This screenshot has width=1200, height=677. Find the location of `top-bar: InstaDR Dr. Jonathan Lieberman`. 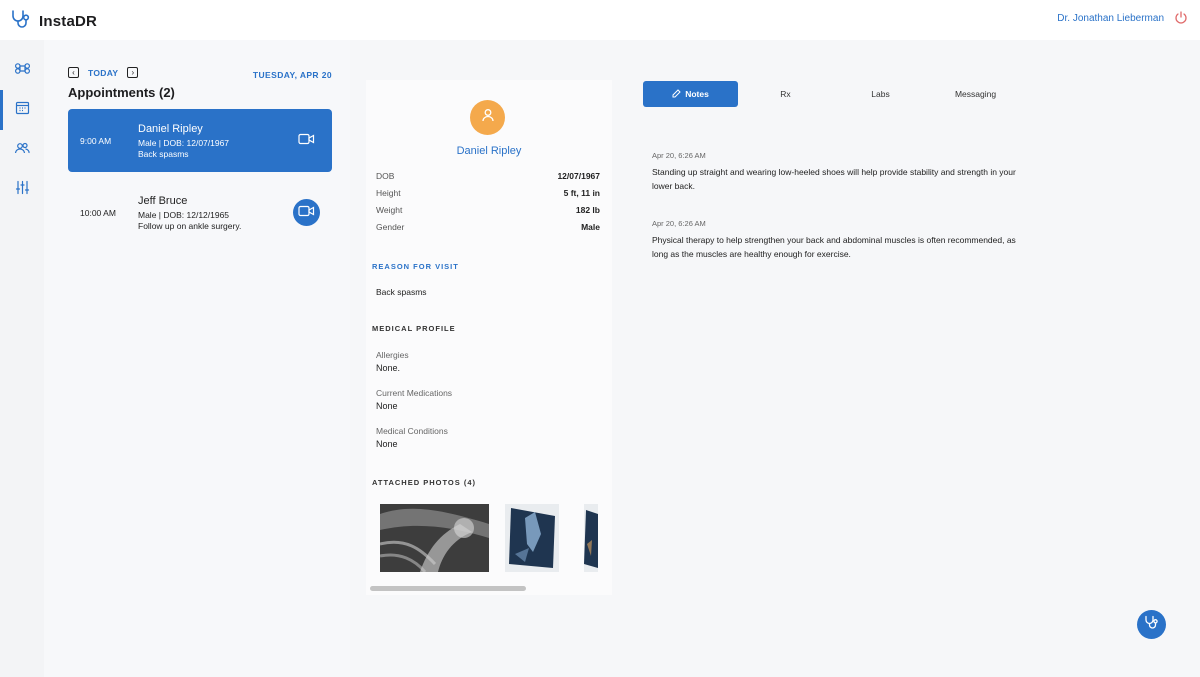

top-bar: InstaDR Dr. Jonathan Lieberman is located at coordinates (600, 20).